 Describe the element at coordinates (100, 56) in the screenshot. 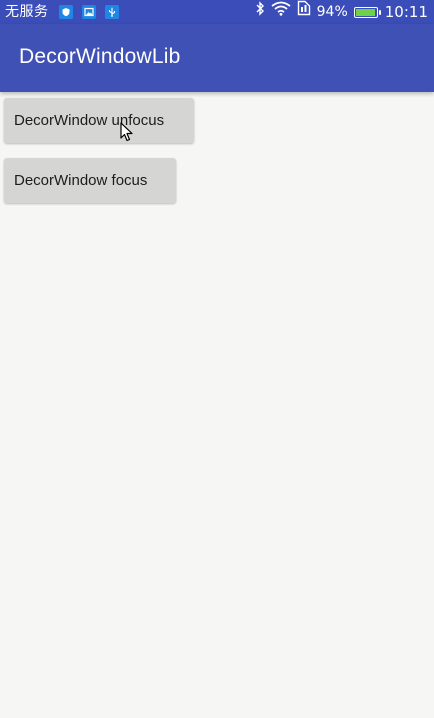

I see `app-title: DecorWindowLib` at that location.